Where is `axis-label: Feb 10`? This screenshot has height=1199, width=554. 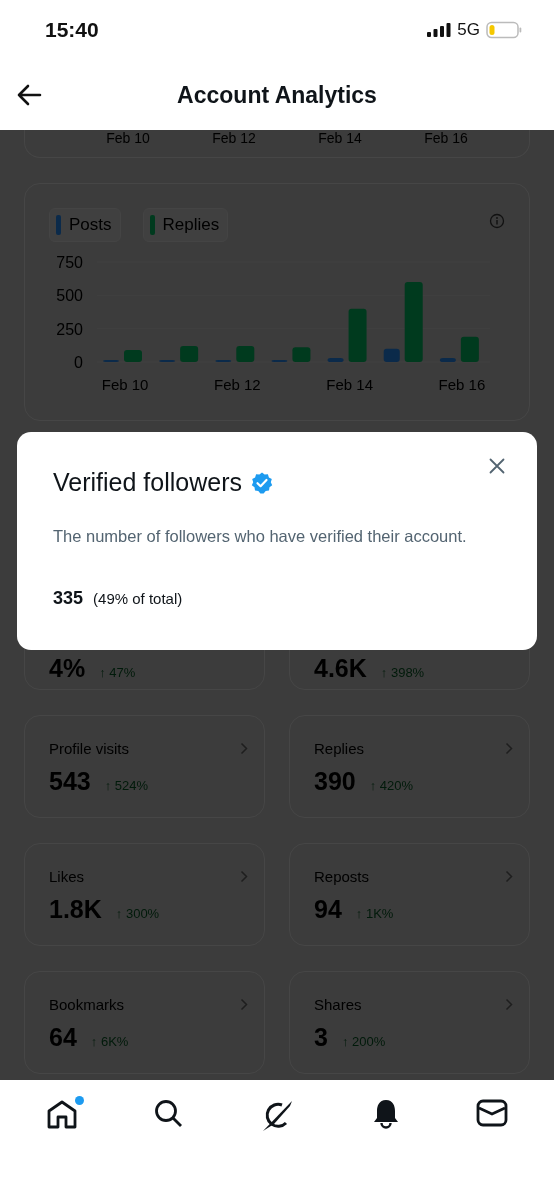 axis-label: Feb 10 is located at coordinates (128, 138).